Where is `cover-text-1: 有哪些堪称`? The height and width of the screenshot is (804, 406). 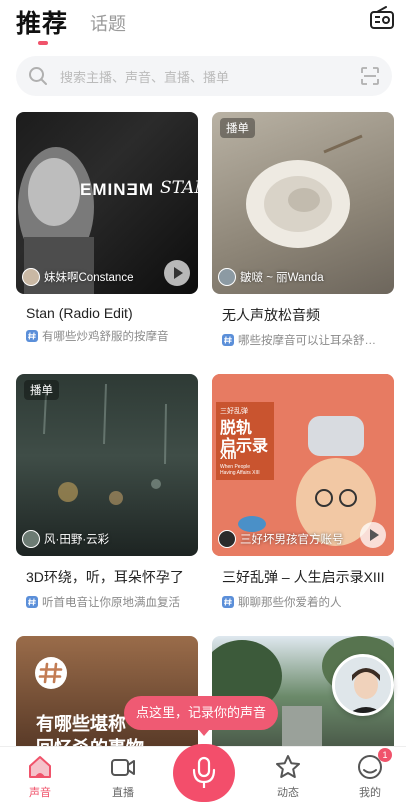 cover-text-1: 有哪些堪称 is located at coordinates (81, 724).